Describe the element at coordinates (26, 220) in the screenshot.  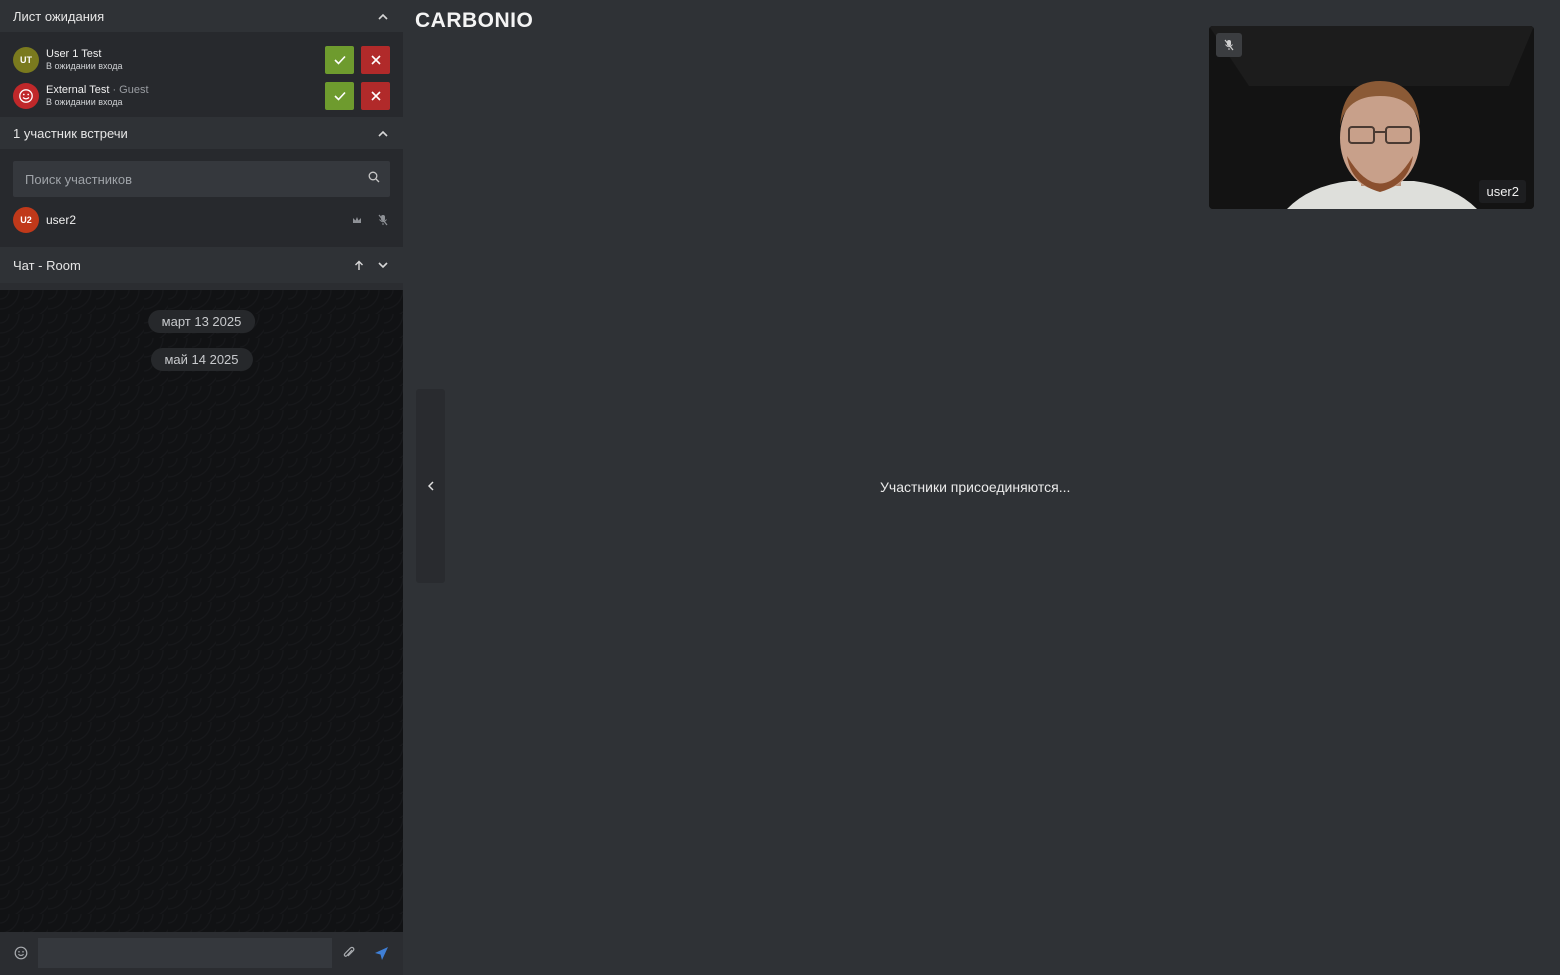
I see `avatar: U2` at that location.